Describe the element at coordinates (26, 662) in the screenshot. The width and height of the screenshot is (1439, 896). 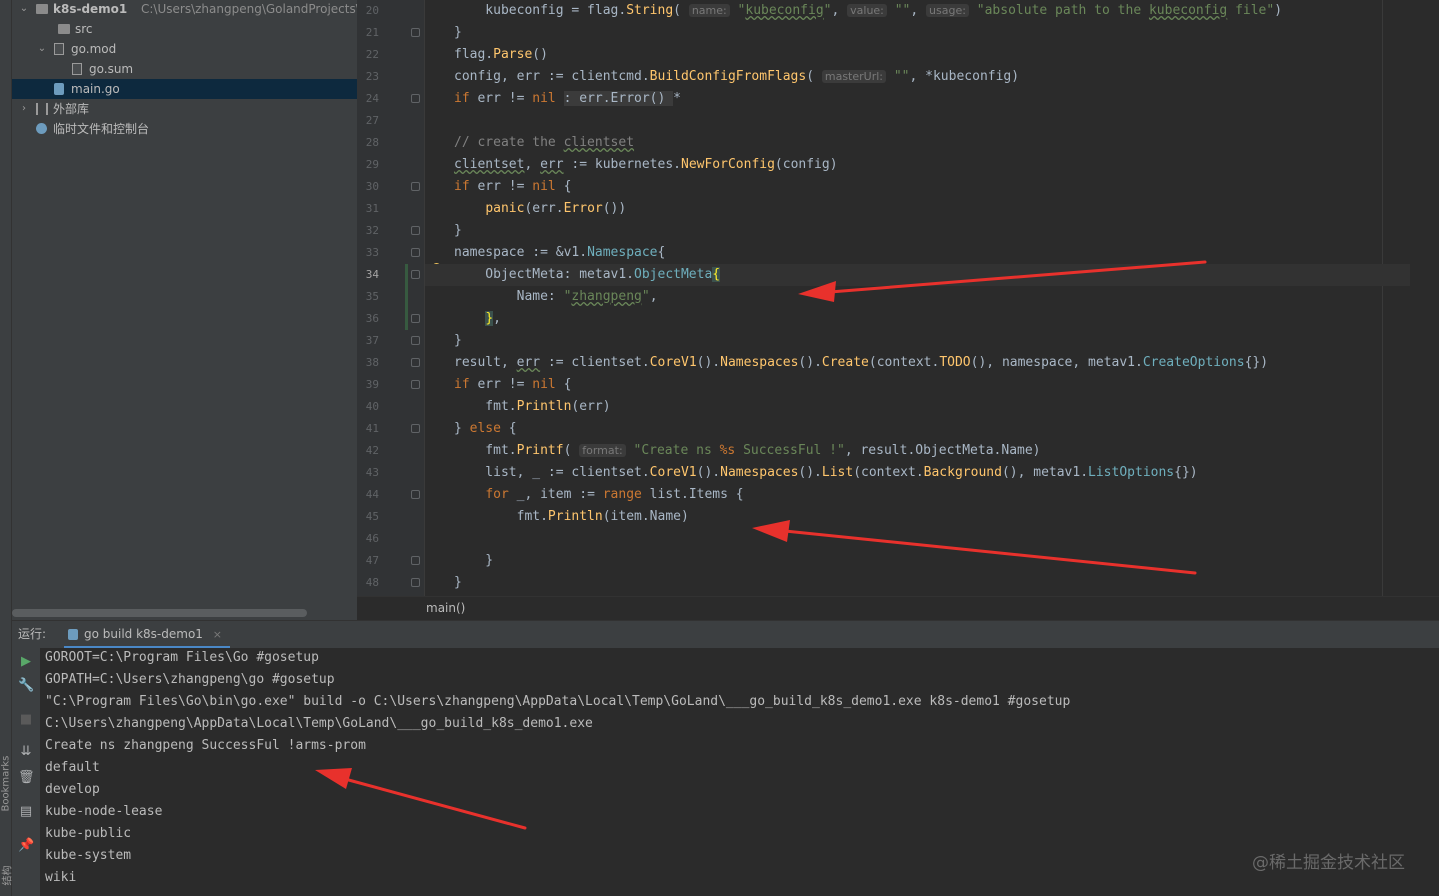
I see `run-icon: ▶` at that location.